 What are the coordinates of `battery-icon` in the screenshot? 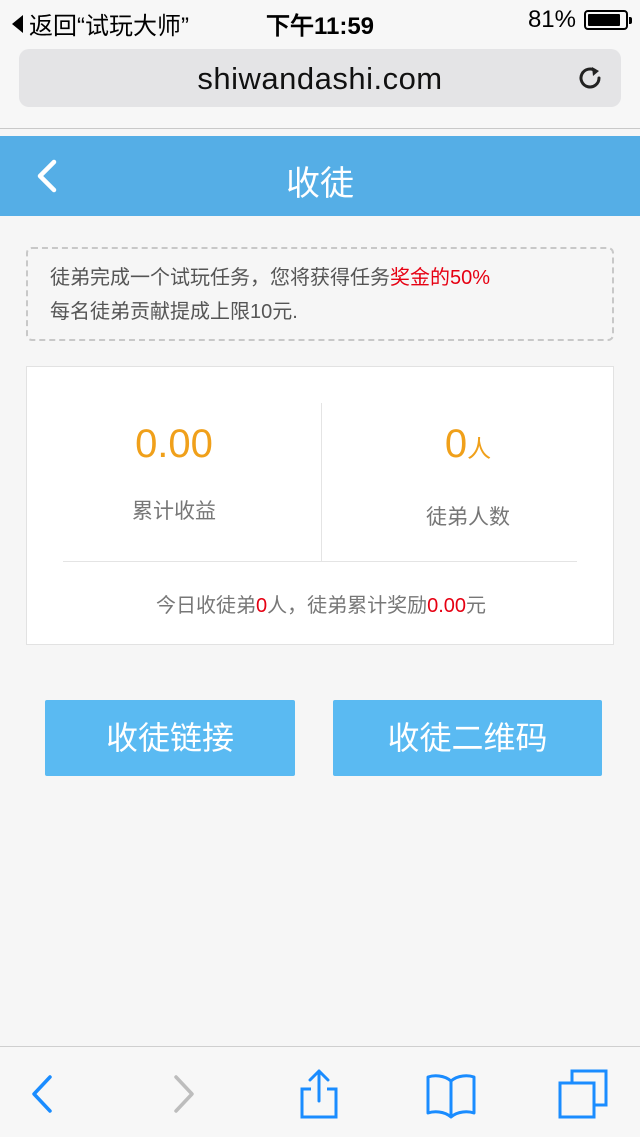 It's located at (608, 20).